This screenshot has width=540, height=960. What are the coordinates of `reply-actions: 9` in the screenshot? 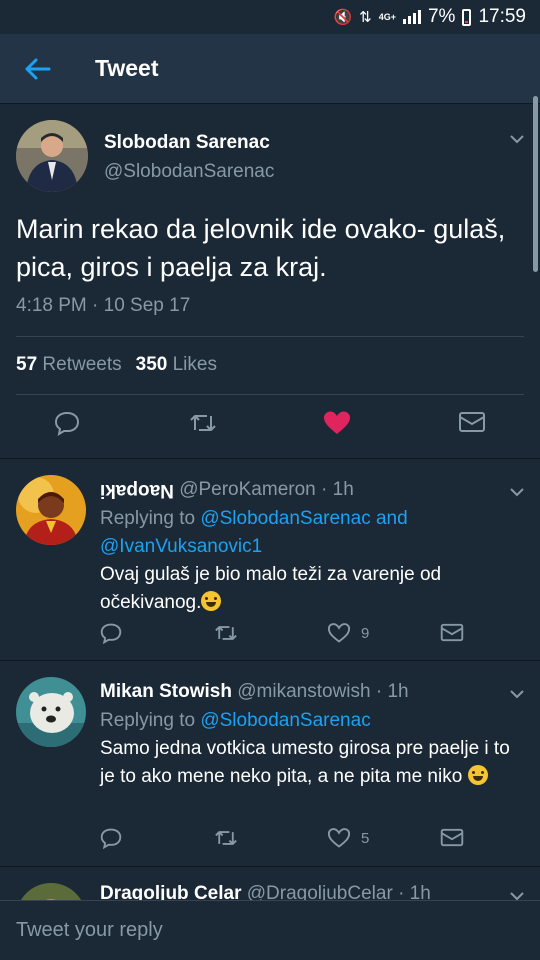 It's located at (270, 640).